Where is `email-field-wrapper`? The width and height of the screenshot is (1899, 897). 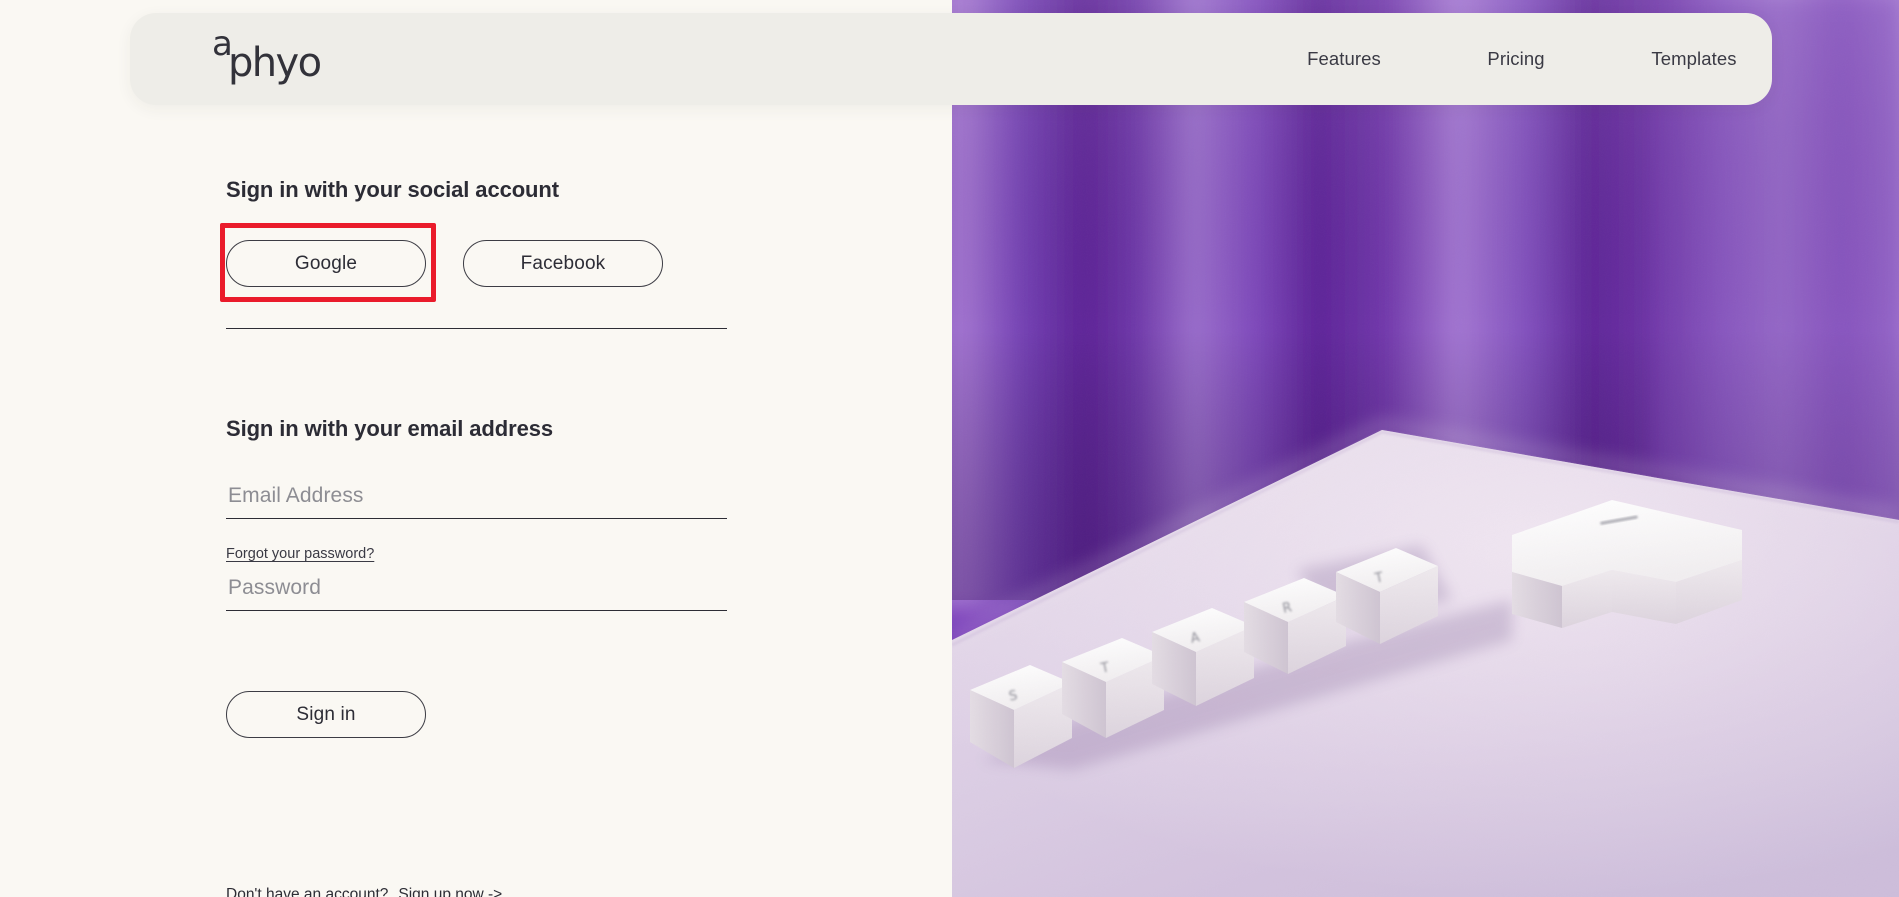 email-field-wrapper is located at coordinates (476, 499).